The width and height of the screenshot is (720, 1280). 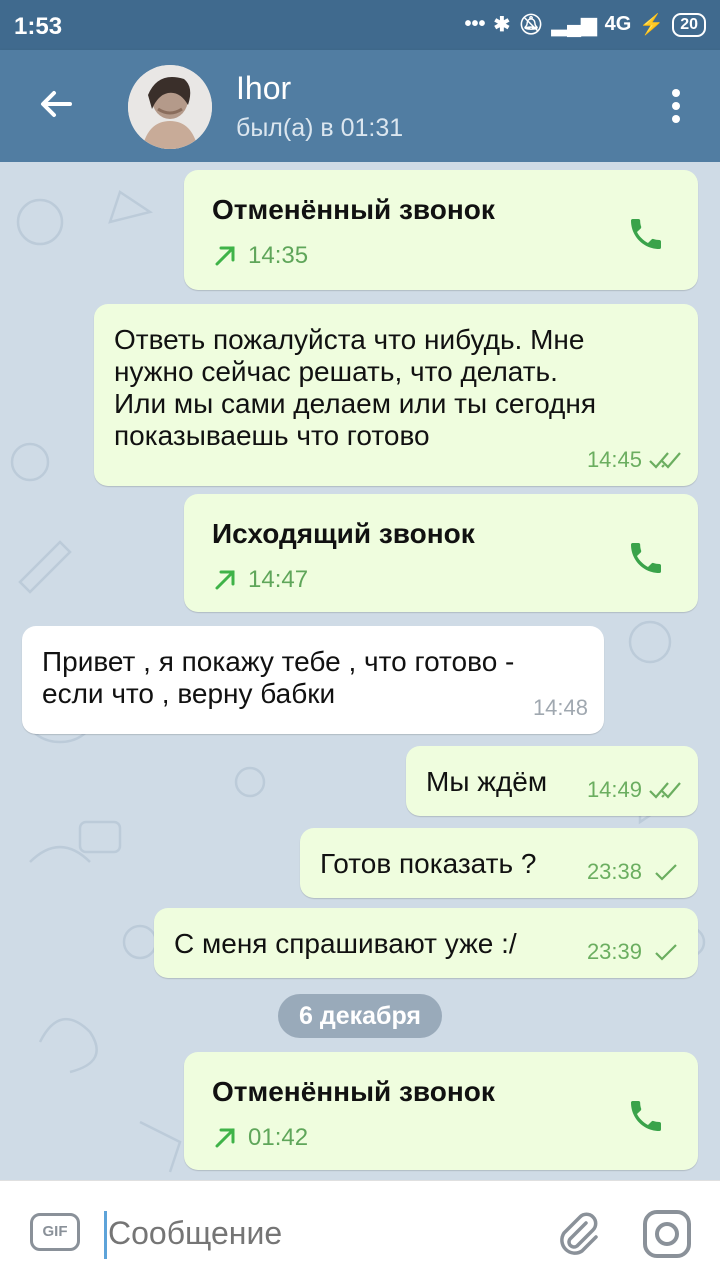 I want to click on mute-icon: 🔕︎, so click(x=531, y=25).